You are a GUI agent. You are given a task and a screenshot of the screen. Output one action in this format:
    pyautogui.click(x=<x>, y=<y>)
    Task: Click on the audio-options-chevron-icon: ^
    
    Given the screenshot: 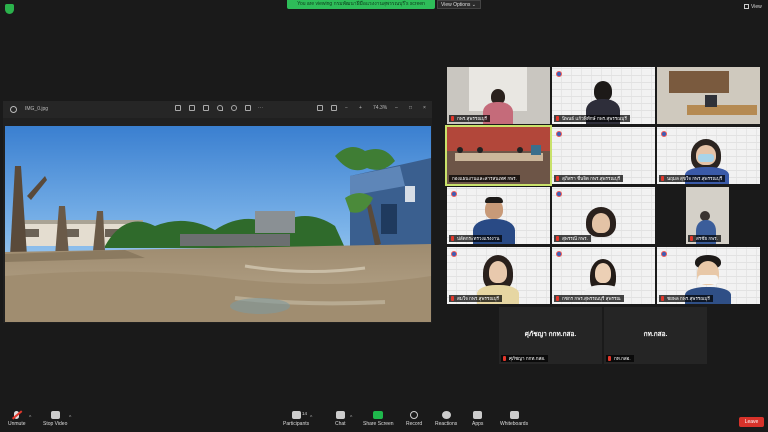 What is the action you would take?
    pyautogui.click(x=30, y=418)
    